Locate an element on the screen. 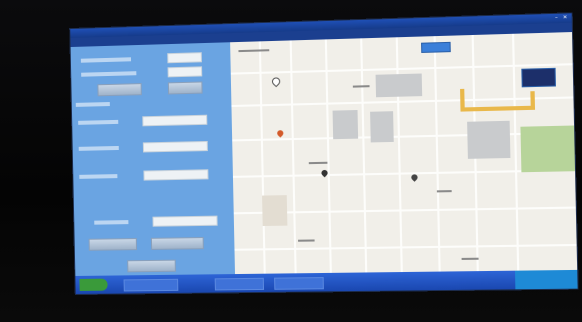  start-button is located at coordinates (93, 285).